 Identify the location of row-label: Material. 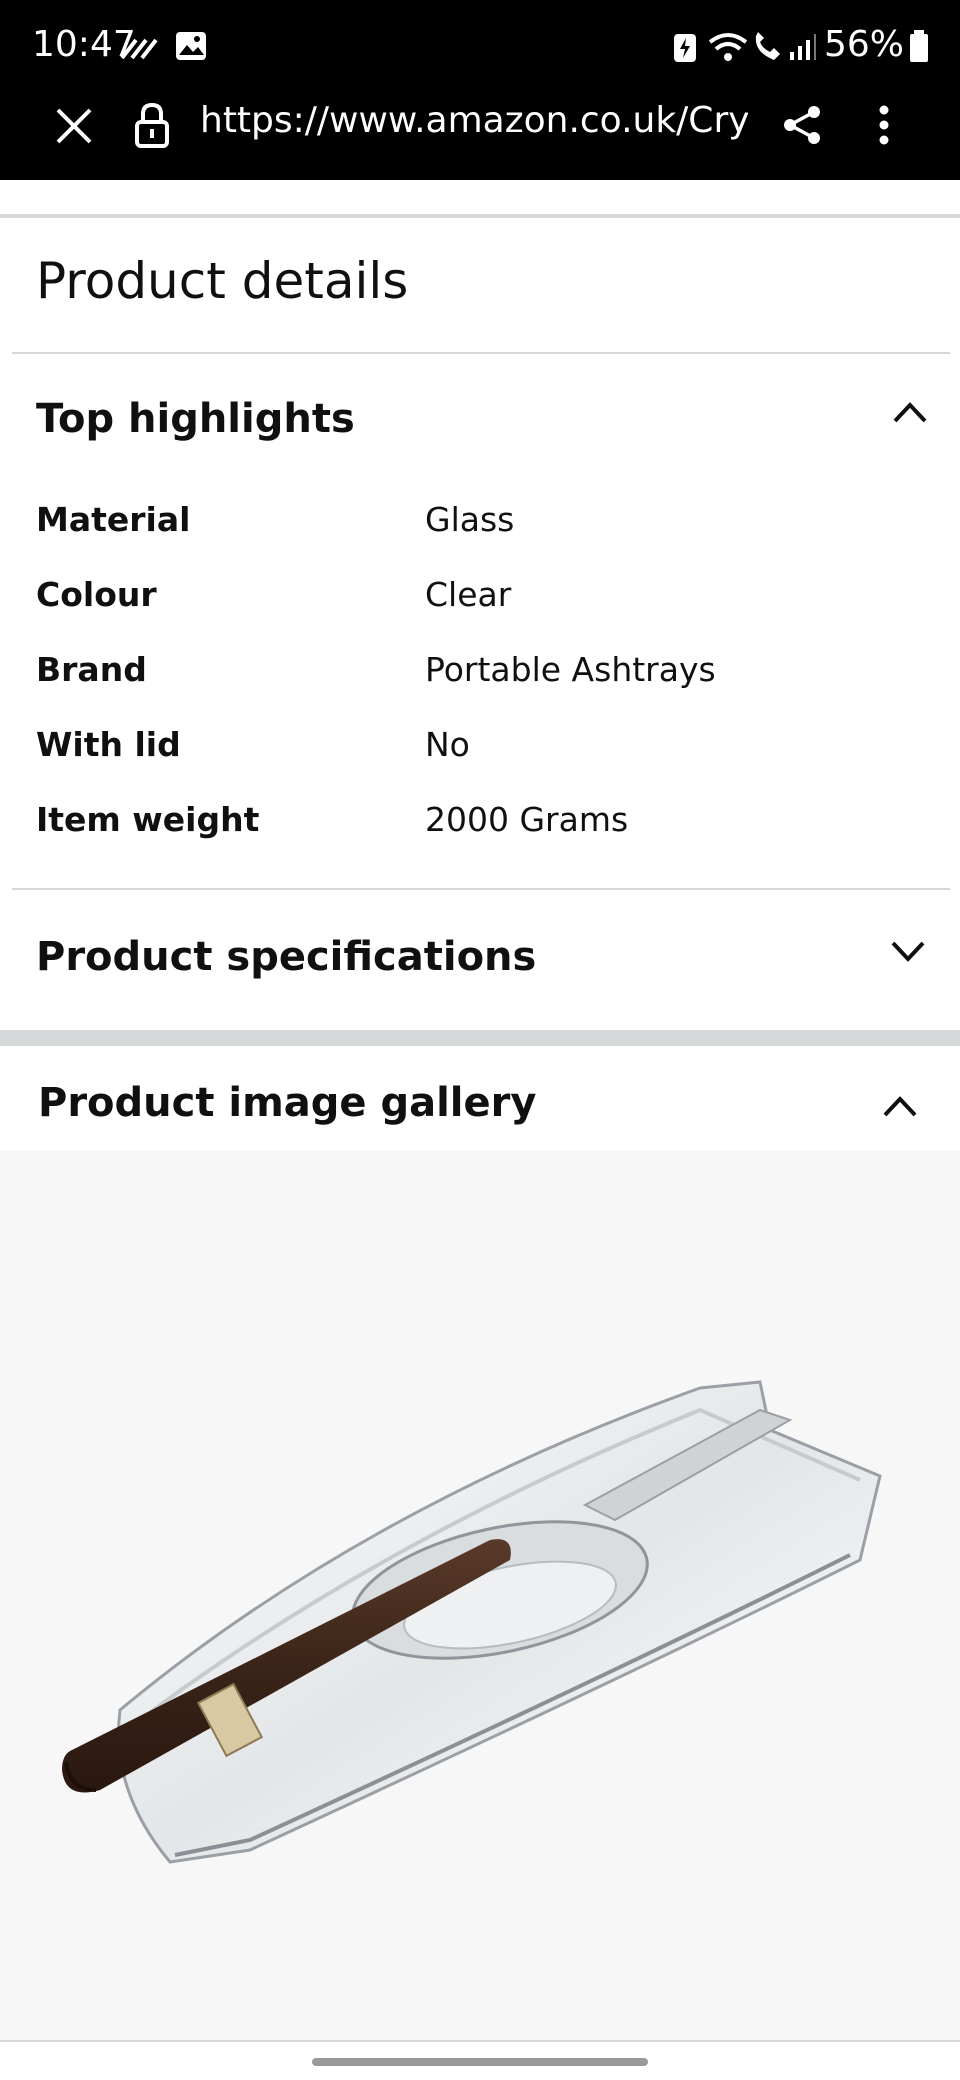
(113, 519).